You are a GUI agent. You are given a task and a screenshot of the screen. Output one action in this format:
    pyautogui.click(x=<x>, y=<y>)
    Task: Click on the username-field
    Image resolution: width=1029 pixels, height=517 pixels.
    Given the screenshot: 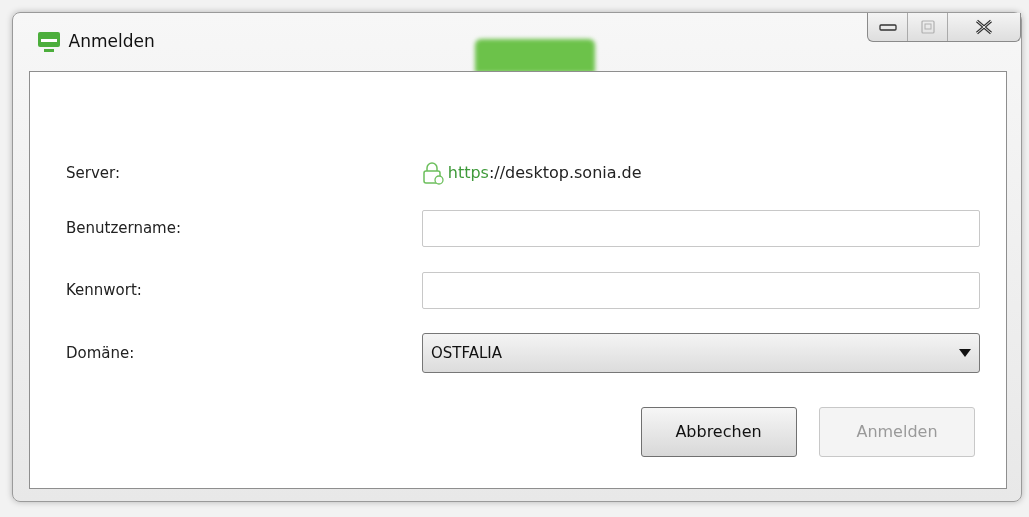 What is the action you would take?
    pyautogui.click(x=701, y=228)
    